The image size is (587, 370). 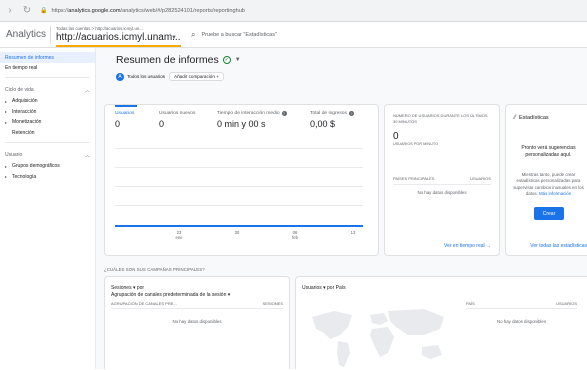 What do you see at coordinates (566, 303) in the screenshot?
I see `column-header: USUARIOS` at bounding box center [566, 303].